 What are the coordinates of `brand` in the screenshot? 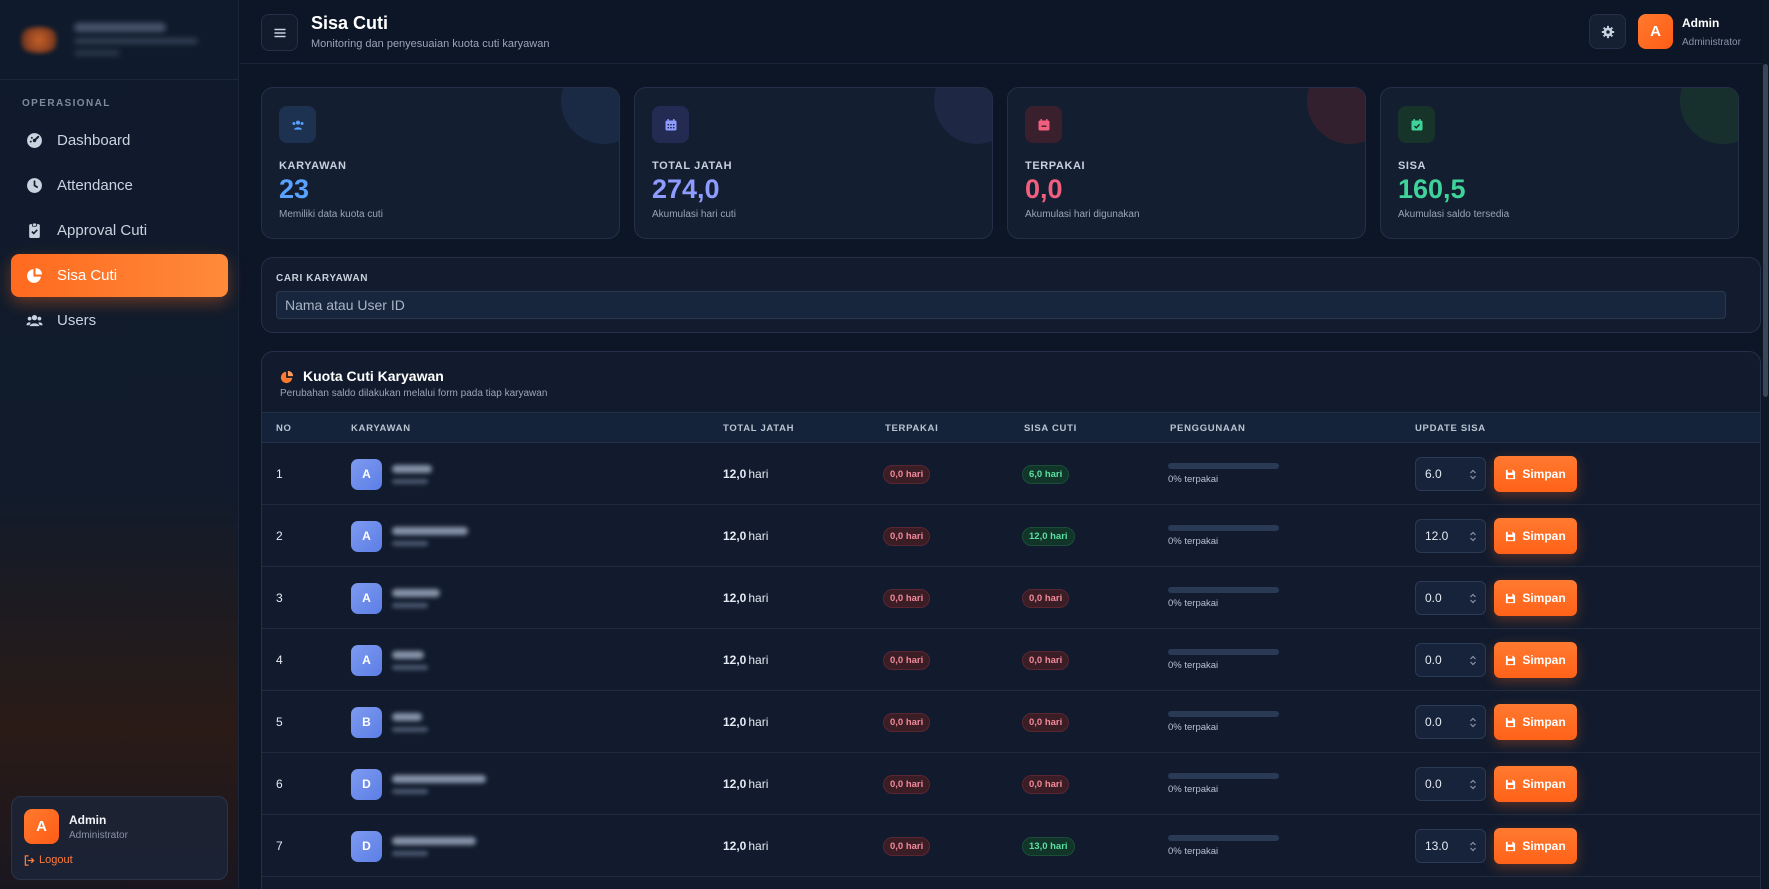 It's located at (119, 40).